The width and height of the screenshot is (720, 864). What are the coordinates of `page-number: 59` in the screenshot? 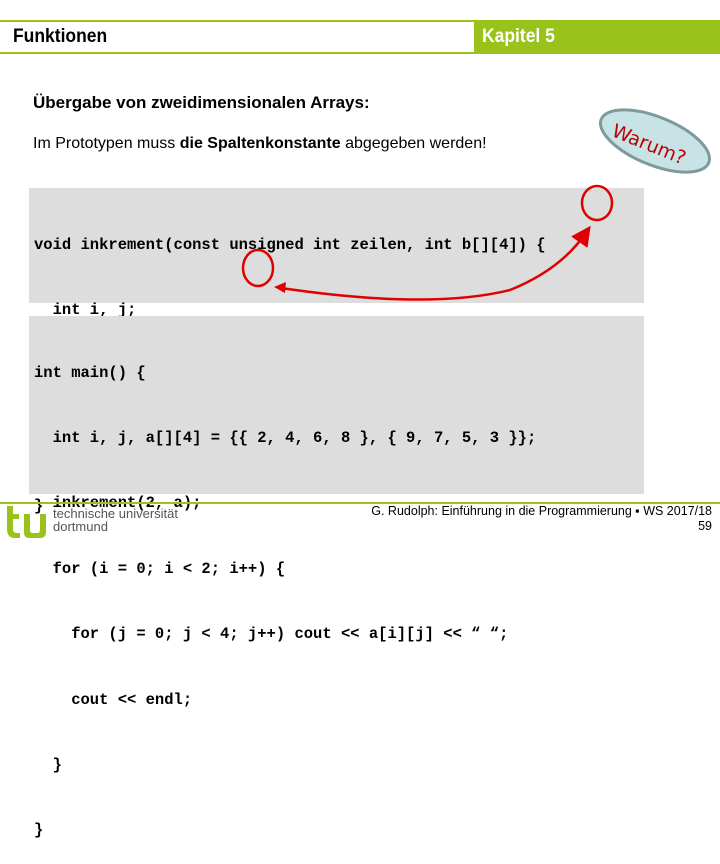 It's located at (705, 526).